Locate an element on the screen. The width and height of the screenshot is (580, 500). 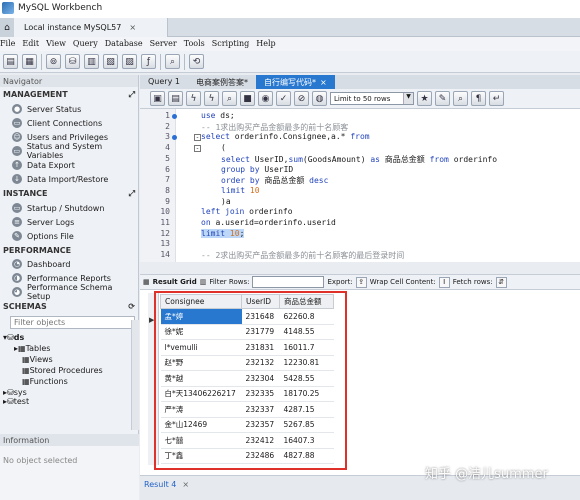
refresh-icon: ⟳ is located at coordinates (131, 306).